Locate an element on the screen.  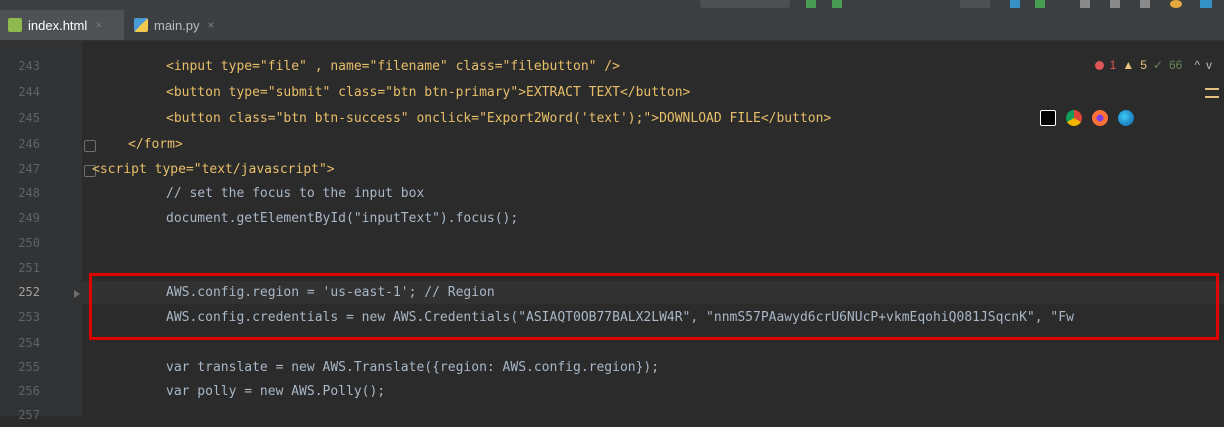
line-number: 252 is located at coordinates (29, 292).